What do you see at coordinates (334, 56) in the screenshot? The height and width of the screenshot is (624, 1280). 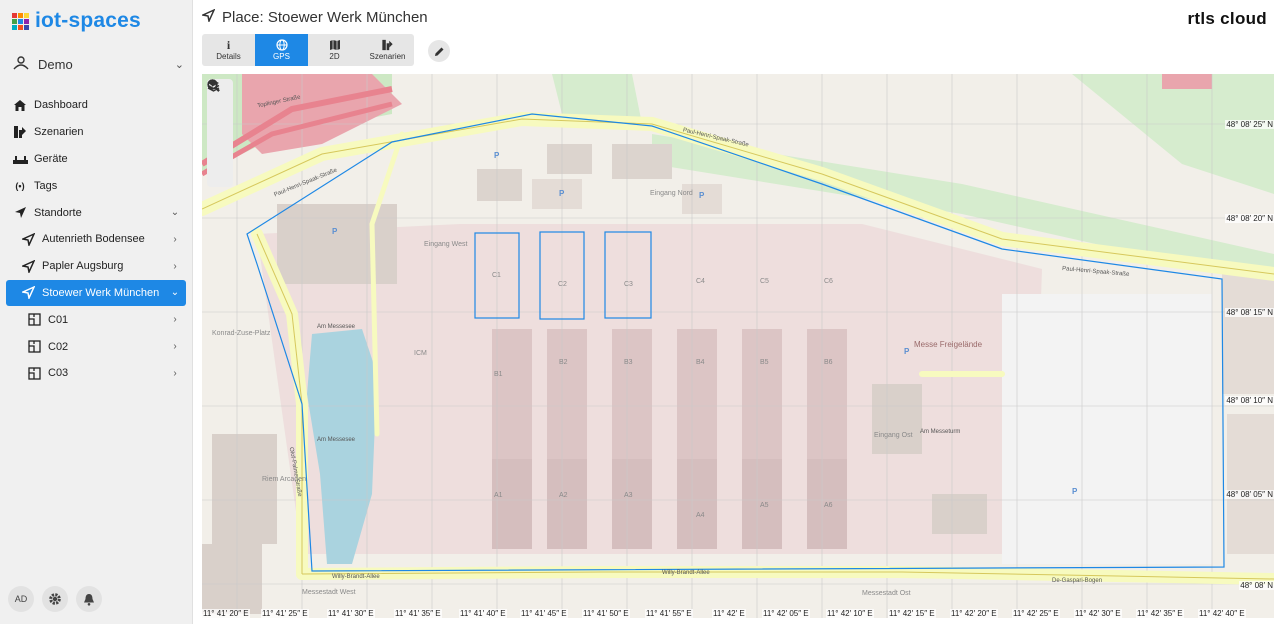 I see `tab-label: 2D` at bounding box center [334, 56].